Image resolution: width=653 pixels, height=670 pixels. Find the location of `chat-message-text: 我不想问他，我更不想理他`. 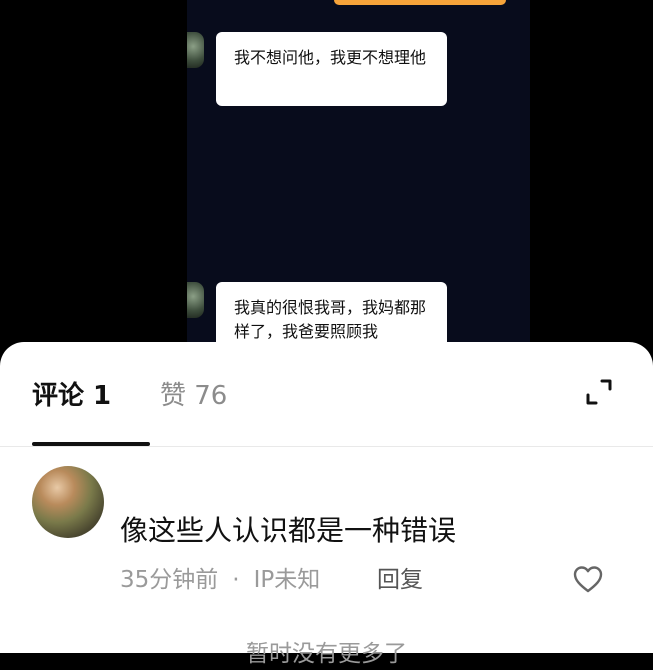

chat-message-text: 我不想问他，我更不想理他 is located at coordinates (330, 57).